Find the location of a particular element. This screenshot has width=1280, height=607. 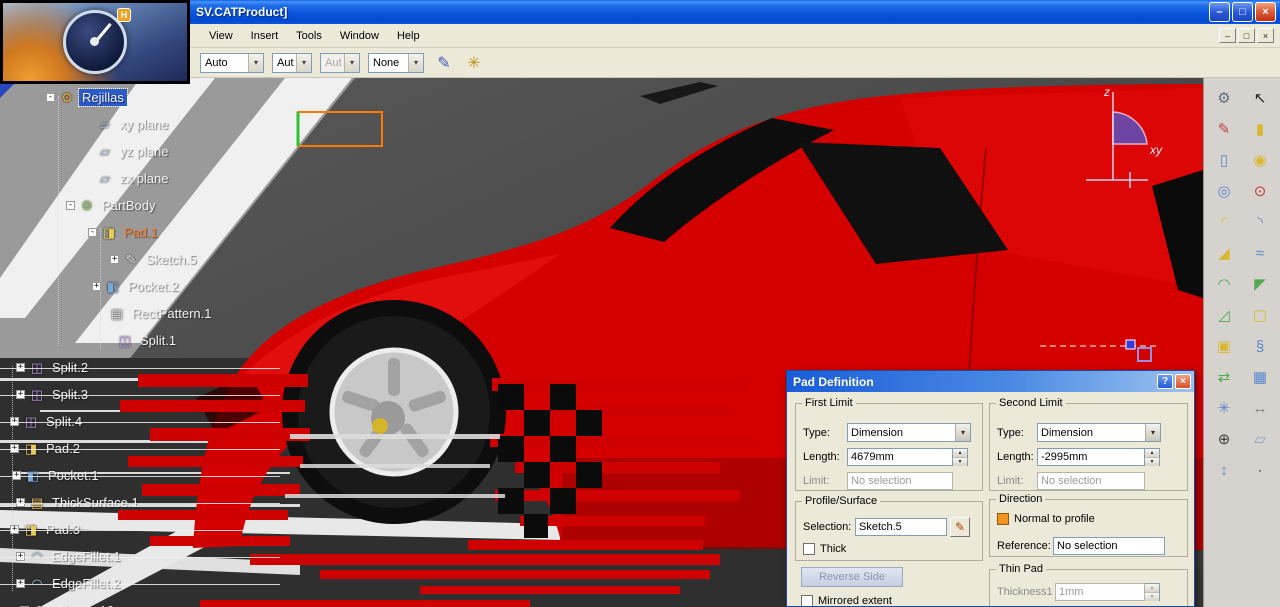

dialog-title-bar: Pad Definition ? × is located at coordinates (990, 381).